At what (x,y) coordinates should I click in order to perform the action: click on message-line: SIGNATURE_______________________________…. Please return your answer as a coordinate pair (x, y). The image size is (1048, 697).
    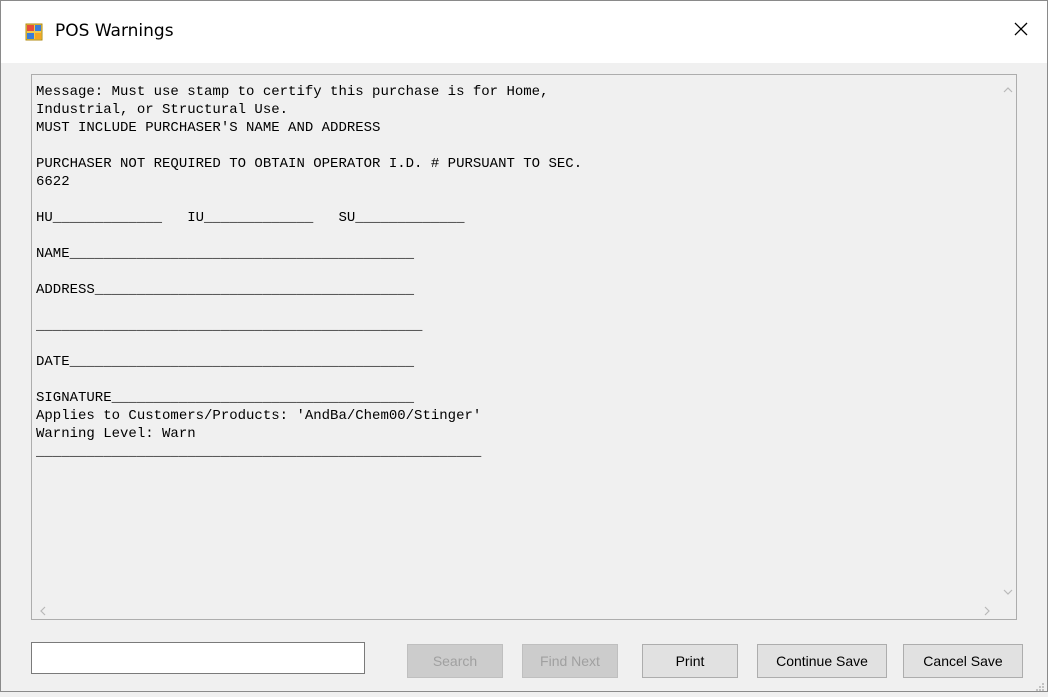
    Looking at the image, I should click on (225, 398).